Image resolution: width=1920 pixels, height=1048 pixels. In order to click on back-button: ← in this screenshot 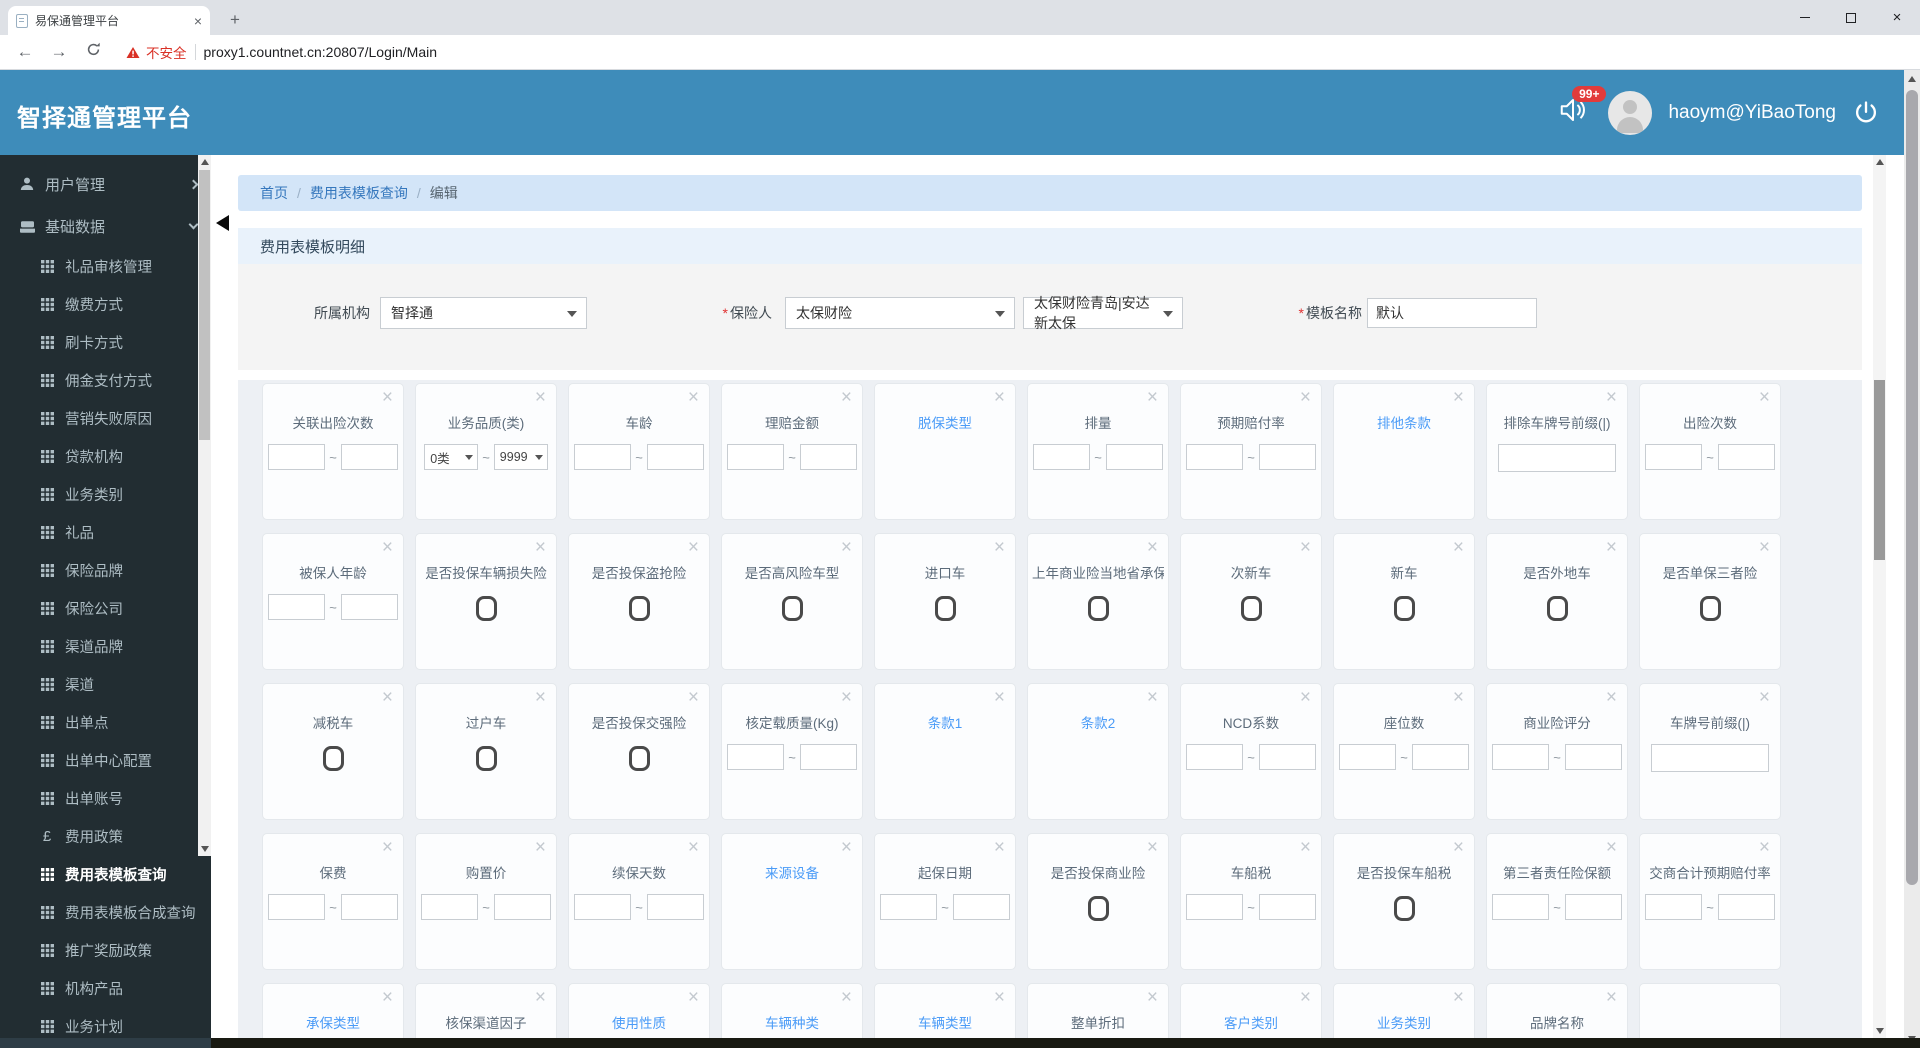, I will do `click(25, 52)`.